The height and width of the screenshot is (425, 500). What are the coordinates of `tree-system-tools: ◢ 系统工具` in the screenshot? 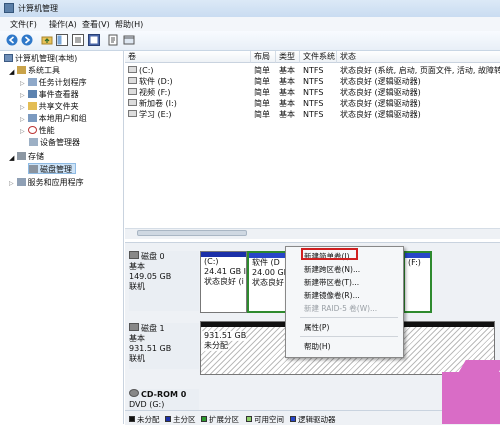 It's located at (34, 70).